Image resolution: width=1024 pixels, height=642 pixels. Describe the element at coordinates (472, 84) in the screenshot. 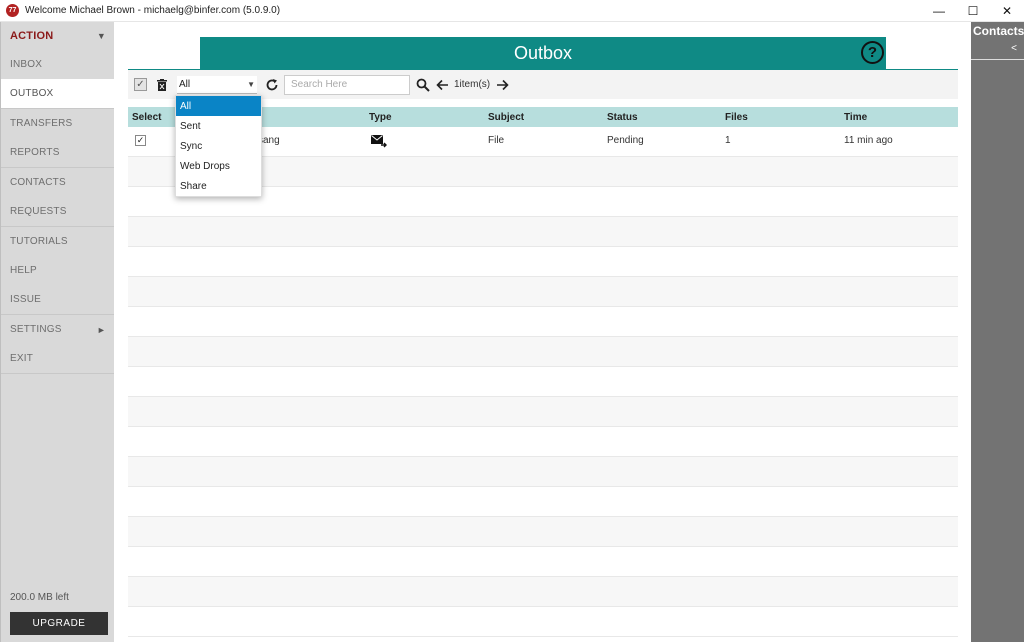

I see `items-count: 1item(s)` at that location.